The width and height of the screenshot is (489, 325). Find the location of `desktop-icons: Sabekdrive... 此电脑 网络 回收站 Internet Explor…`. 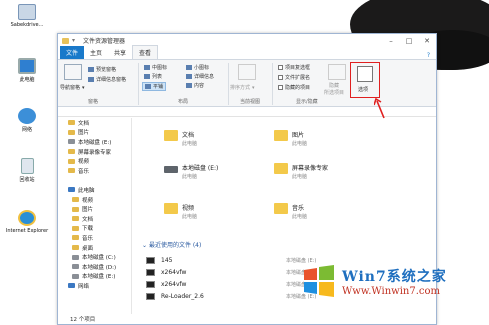

desktop-icons: Sabekdrive... 此电脑 网络 回收站 Internet Explor… is located at coordinates (29, 162).